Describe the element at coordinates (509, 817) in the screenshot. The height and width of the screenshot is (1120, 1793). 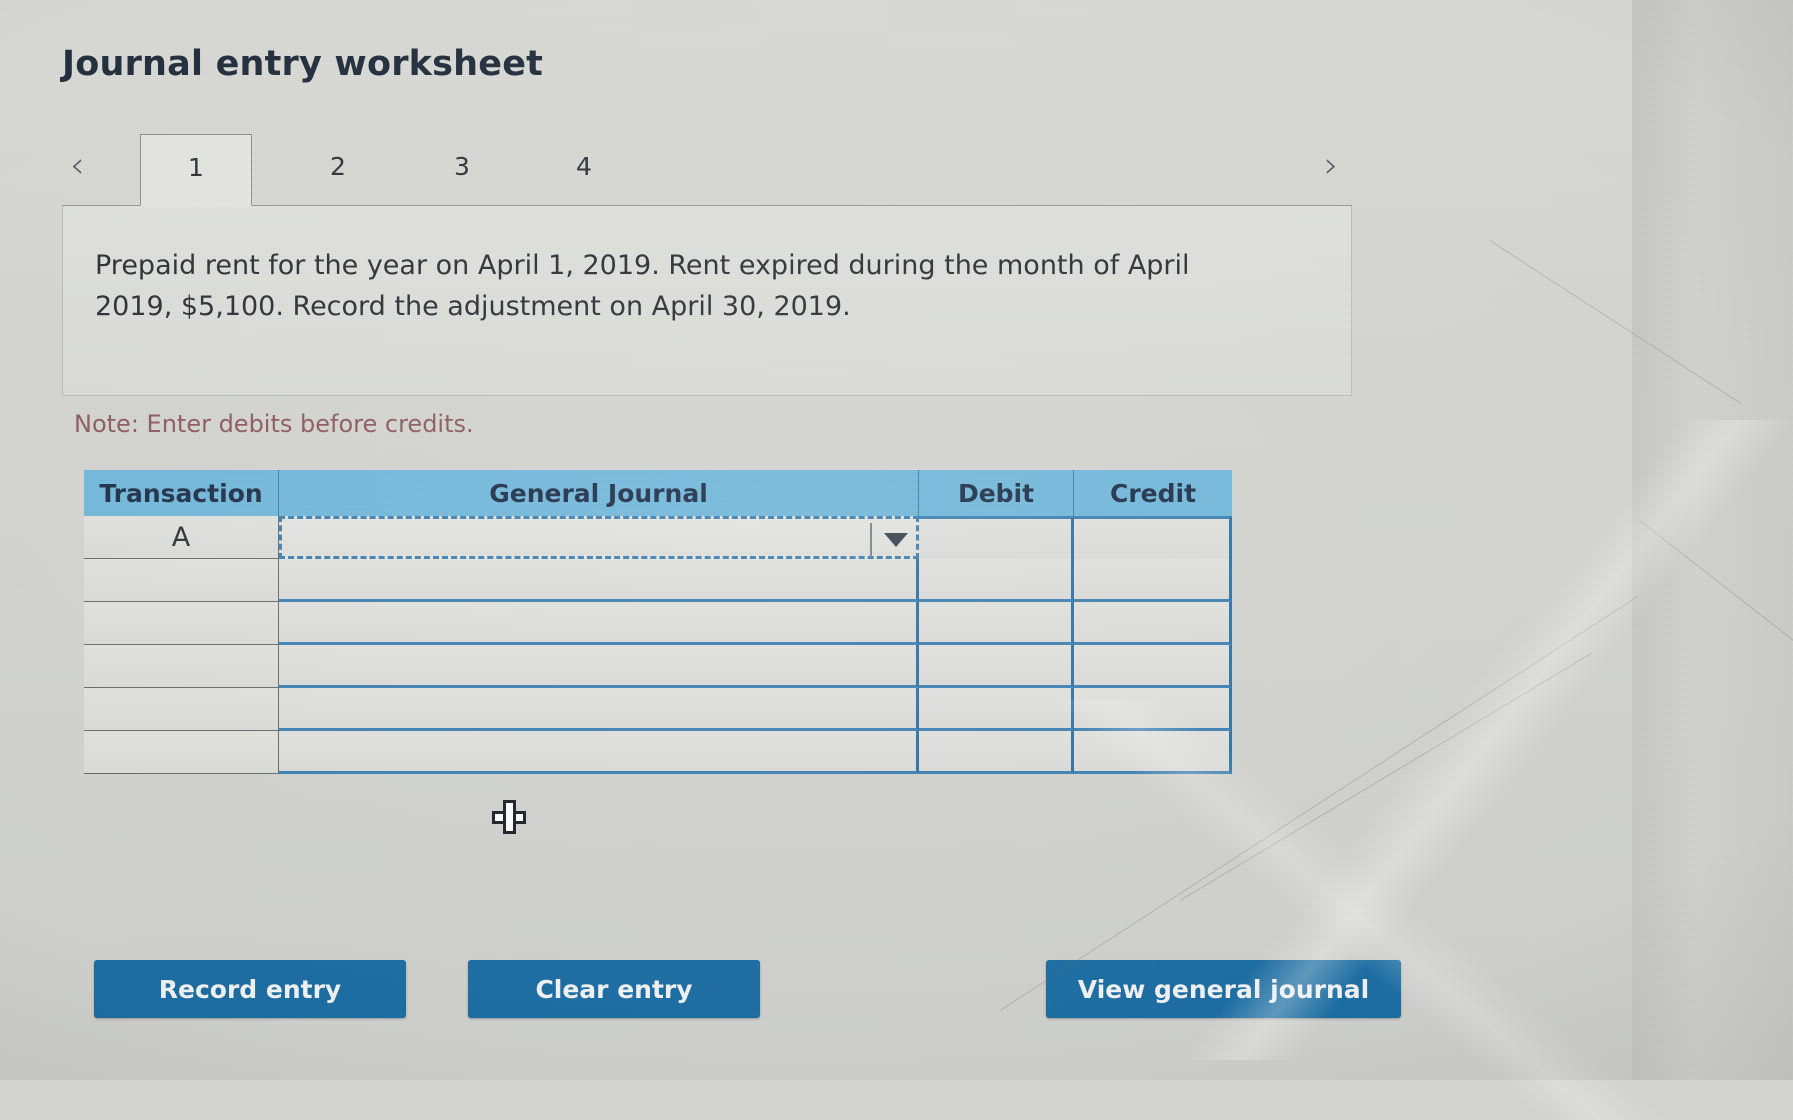
I see `mouse-cursor-icon` at that location.